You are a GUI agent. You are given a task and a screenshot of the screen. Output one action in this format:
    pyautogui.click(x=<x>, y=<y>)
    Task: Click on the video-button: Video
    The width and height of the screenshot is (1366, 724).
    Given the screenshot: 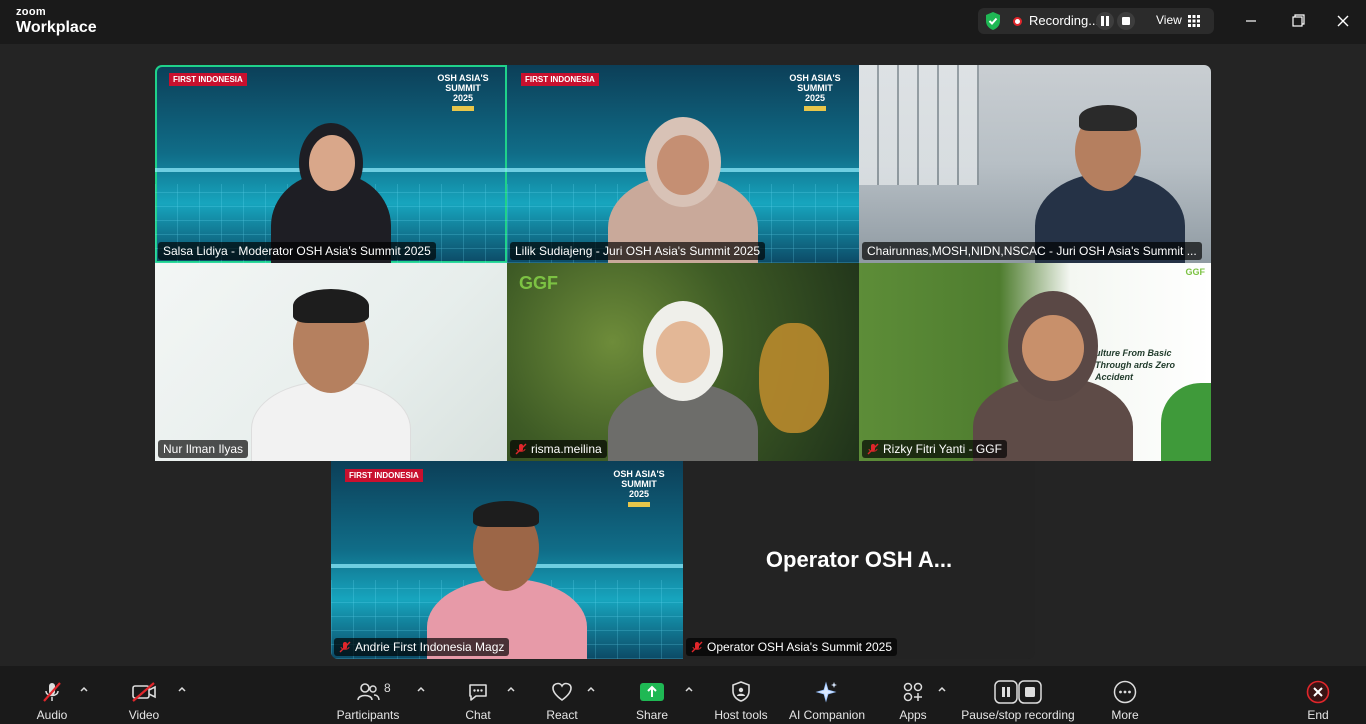 What is the action you would take?
    pyautogui.click(x=144, y=701)
    